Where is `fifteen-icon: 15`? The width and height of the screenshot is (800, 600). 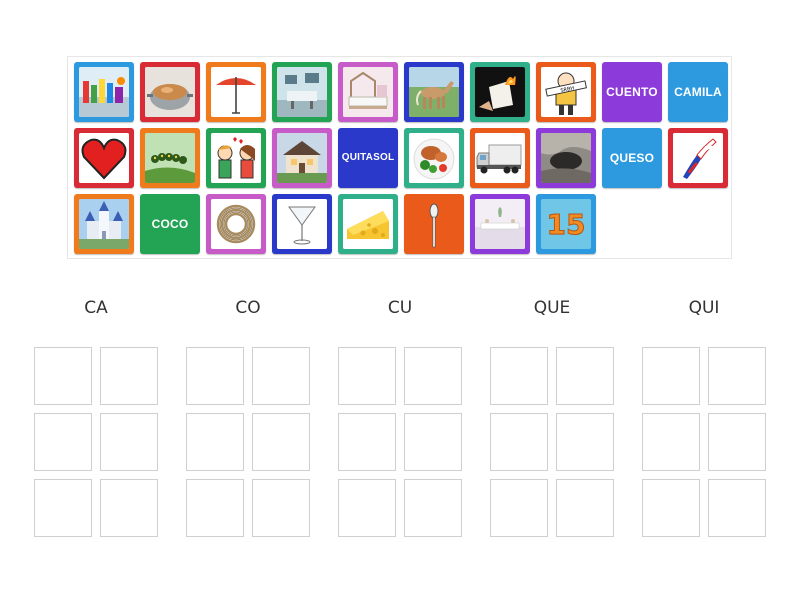
fifteen-icon: 15 is located at coordinates (566, 224).